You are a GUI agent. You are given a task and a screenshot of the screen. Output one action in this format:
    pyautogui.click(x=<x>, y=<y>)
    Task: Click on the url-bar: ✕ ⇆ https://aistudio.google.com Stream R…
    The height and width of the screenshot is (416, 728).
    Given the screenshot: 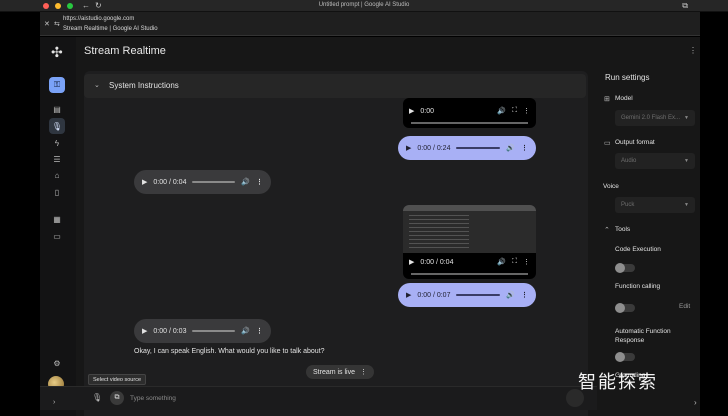 What is the action you would take?
    pyautogui.click(x=370, y=24)
    